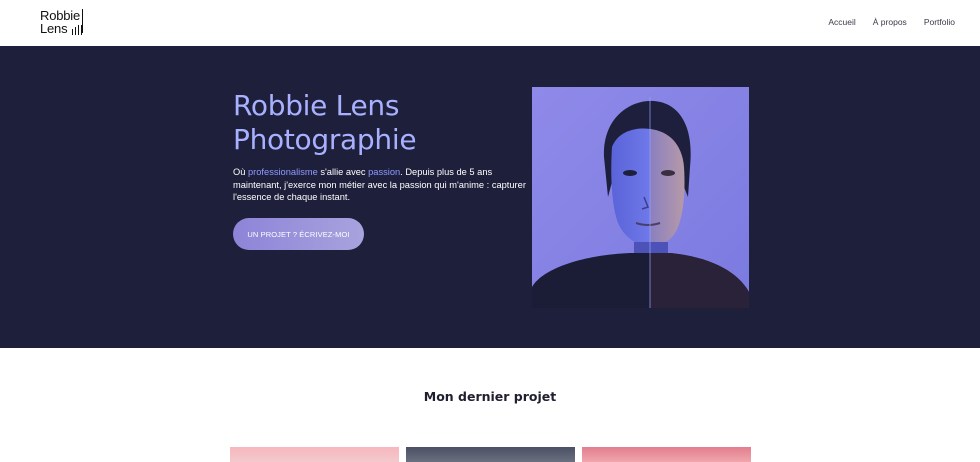  I want to click on portrait-illustration, so click(640, 197).